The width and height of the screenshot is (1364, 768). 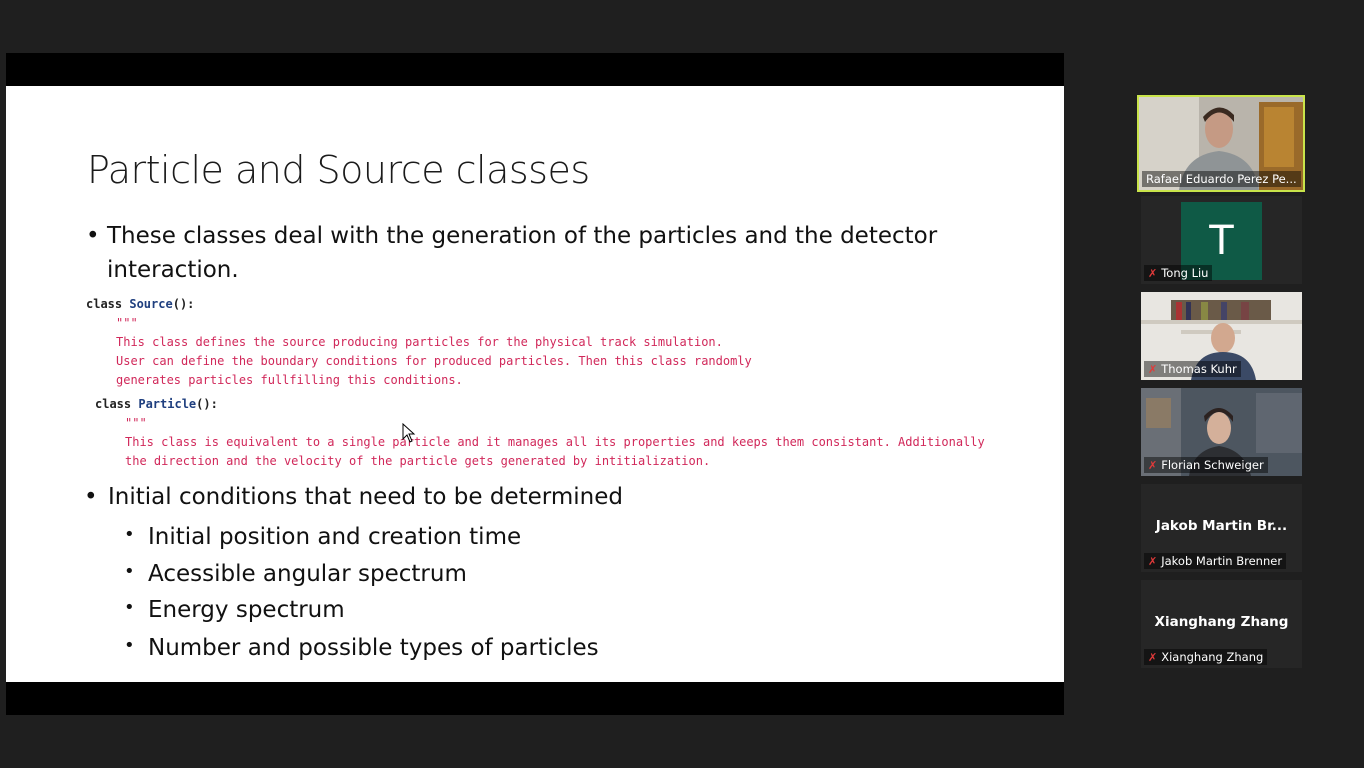 I want to click on participant-tile: Xianghang Zhang ✗ Xianghang Zhang, so click(x=1221, y=624).